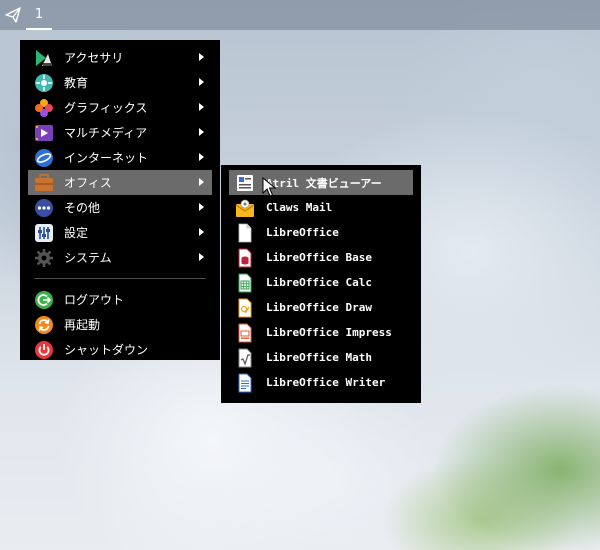 Image resolution: width=600 pixels, height=550 pixels. What do you see at coordinates (44, 325) in the screenshot?
I see `reboot-icon` at bounding box center [44, 325].